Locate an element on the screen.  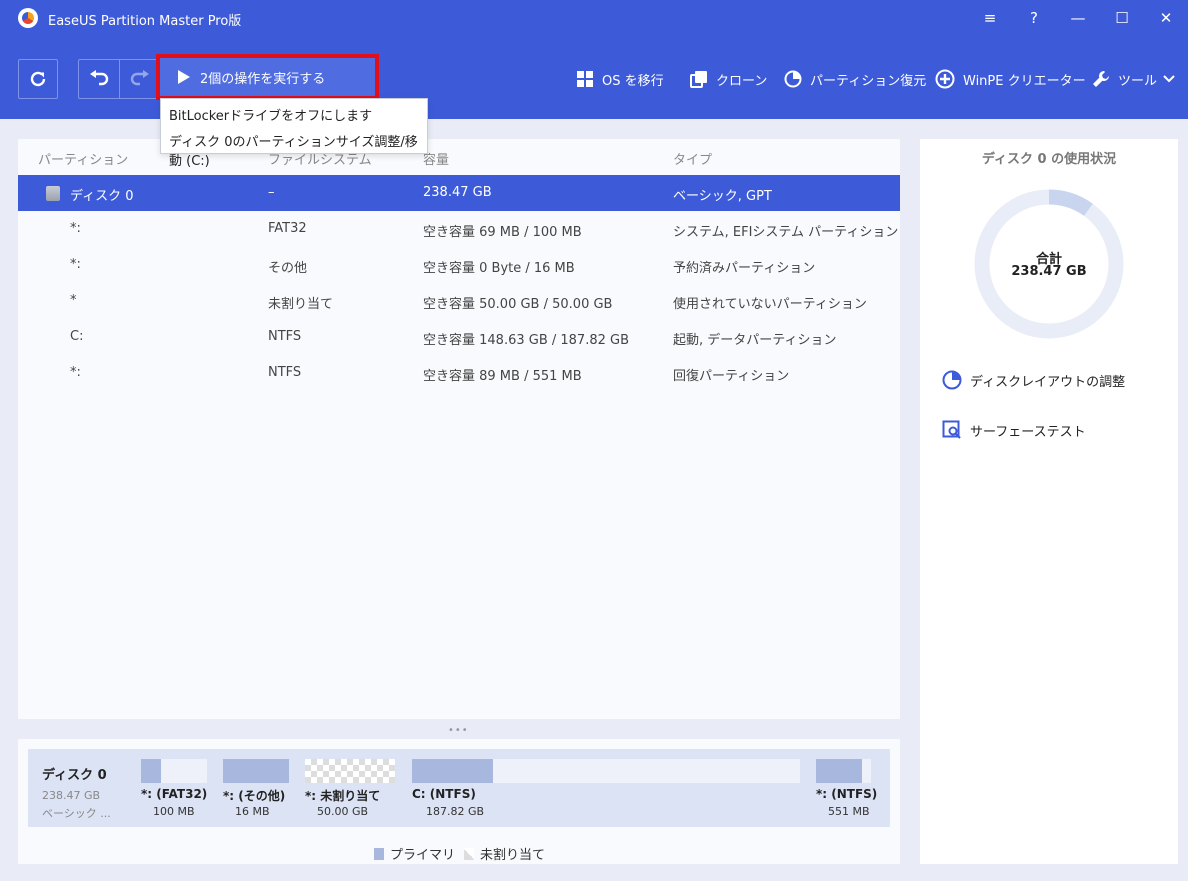
total-value: 238.47 GB is located at coordinates (1049, 271).